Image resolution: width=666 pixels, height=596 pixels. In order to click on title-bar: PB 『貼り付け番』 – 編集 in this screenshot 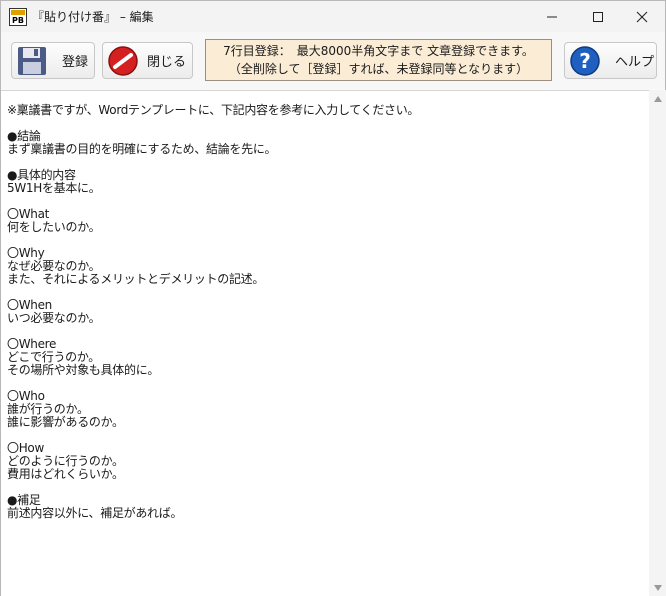, I will do `click(333, 16)`.